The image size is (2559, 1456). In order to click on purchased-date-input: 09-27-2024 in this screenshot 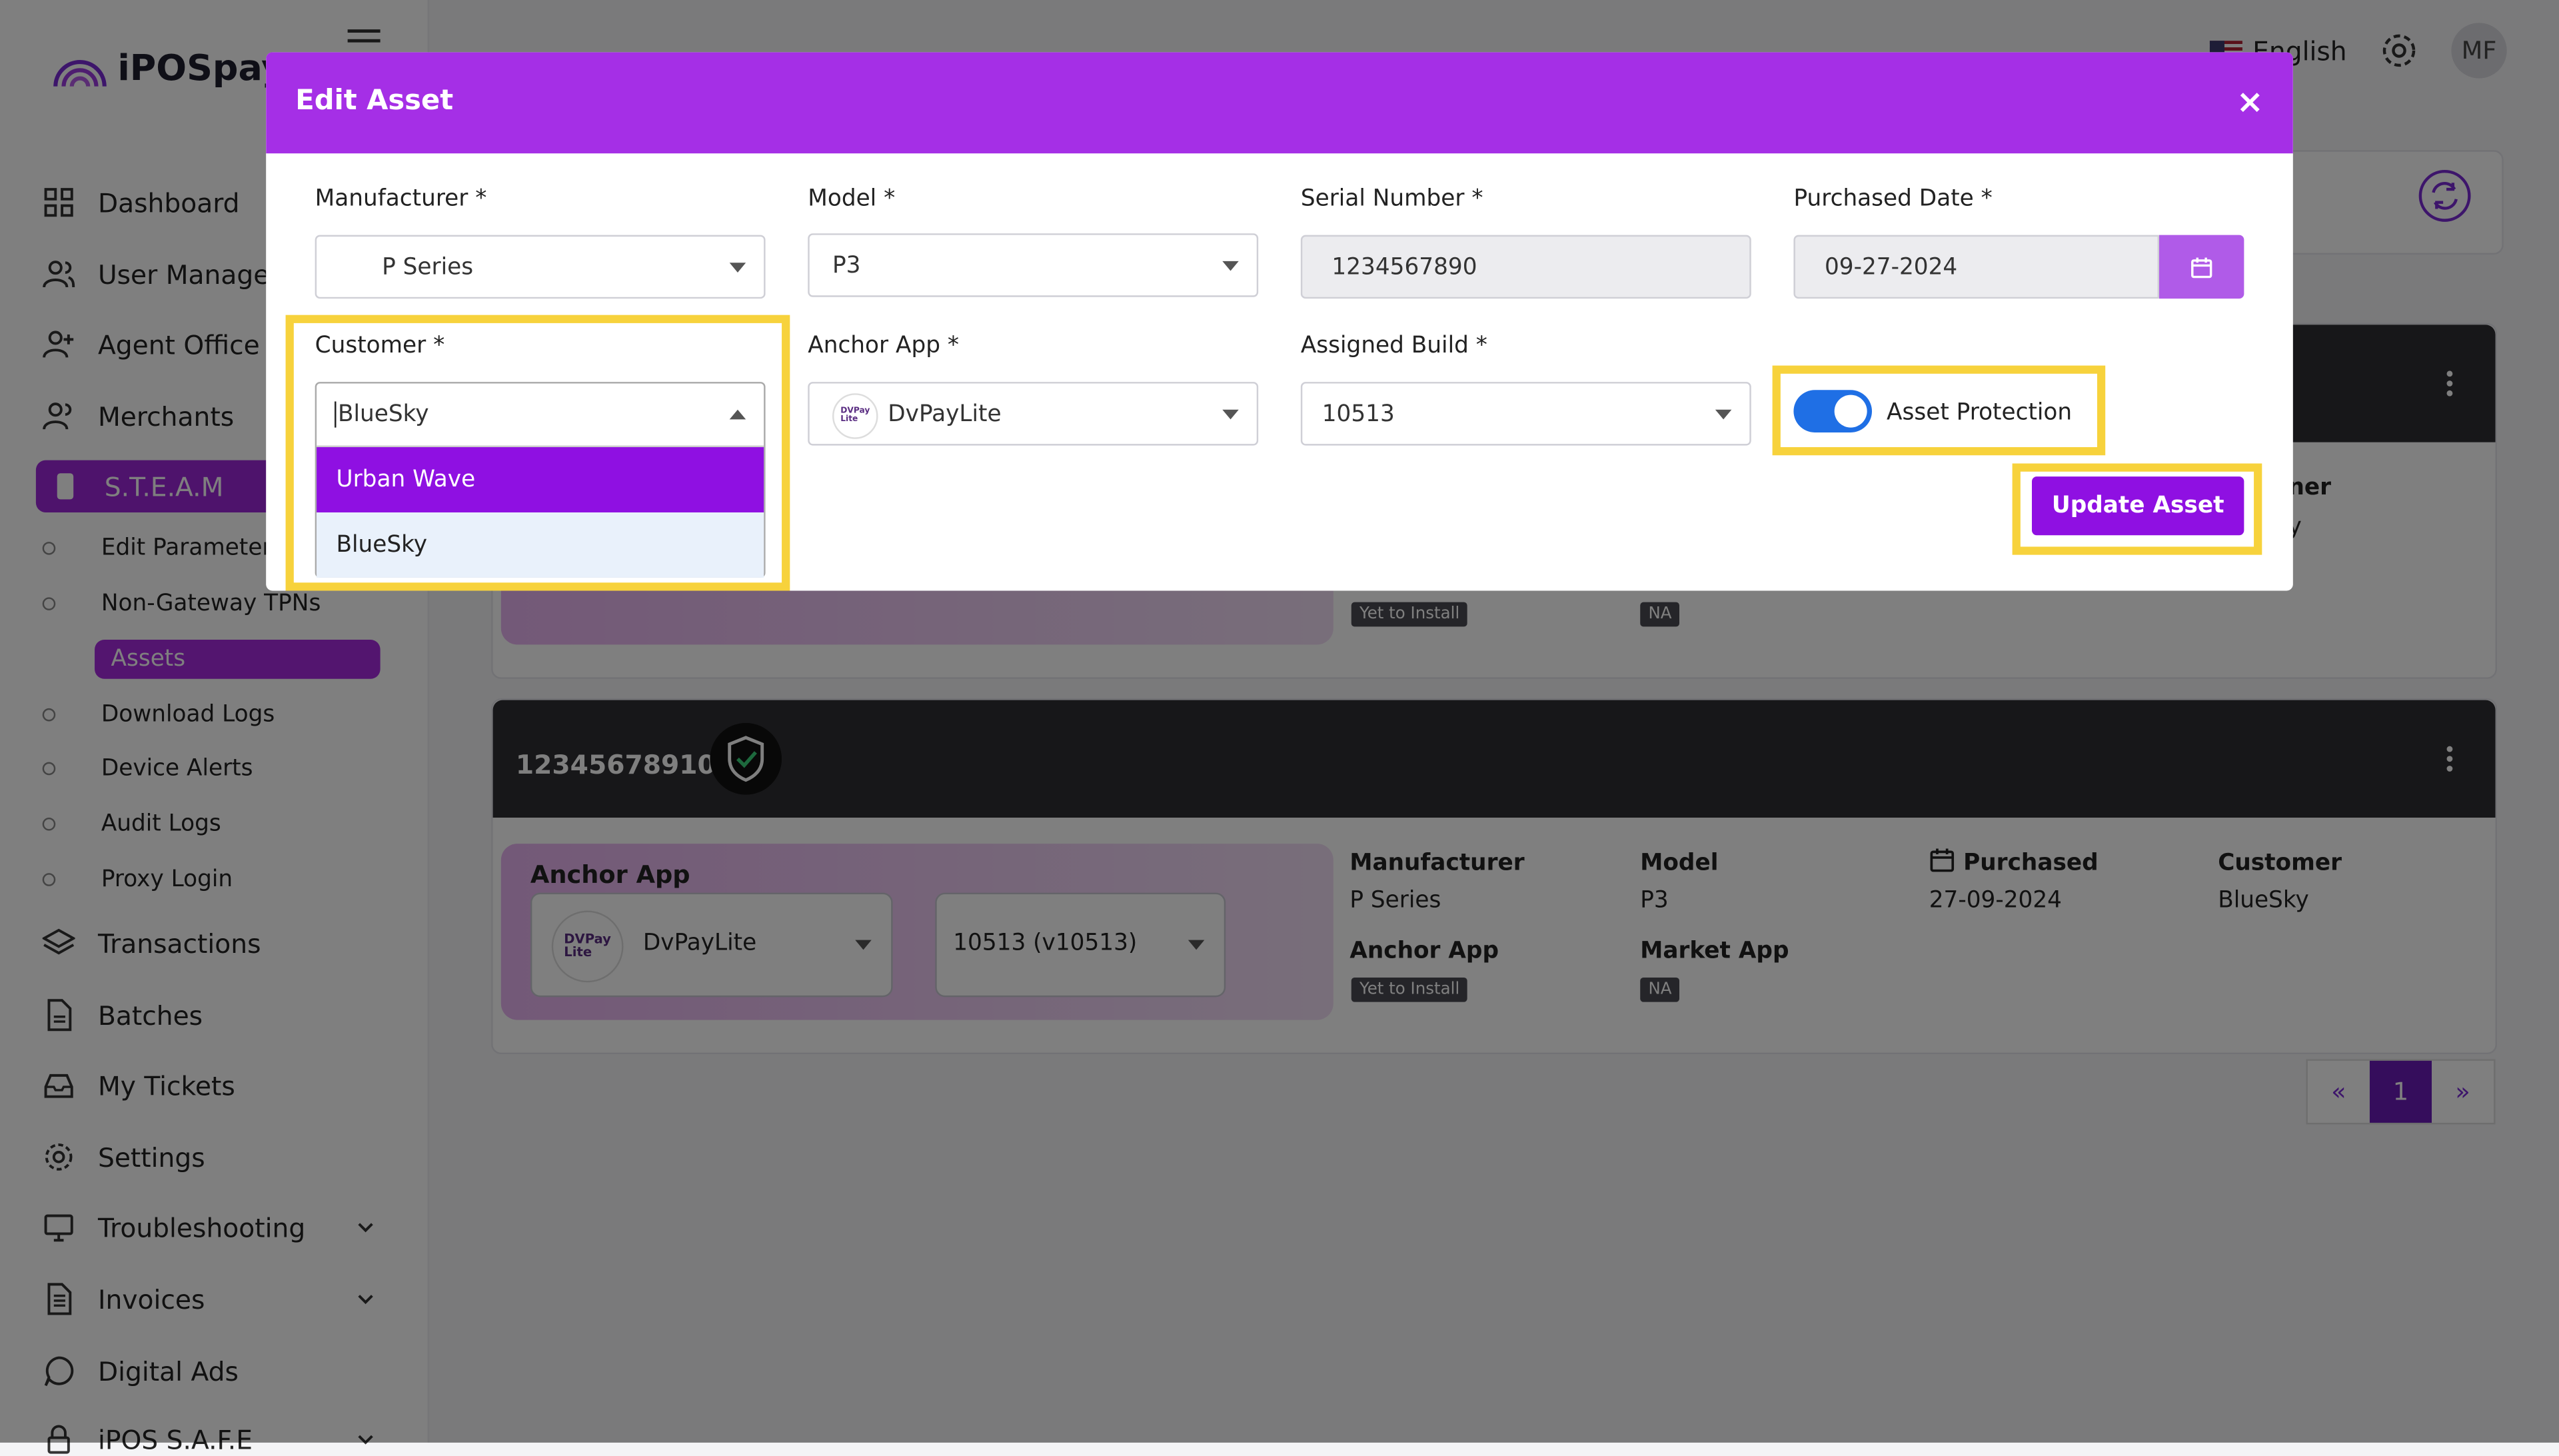, I will do `click(1976, 267)`.